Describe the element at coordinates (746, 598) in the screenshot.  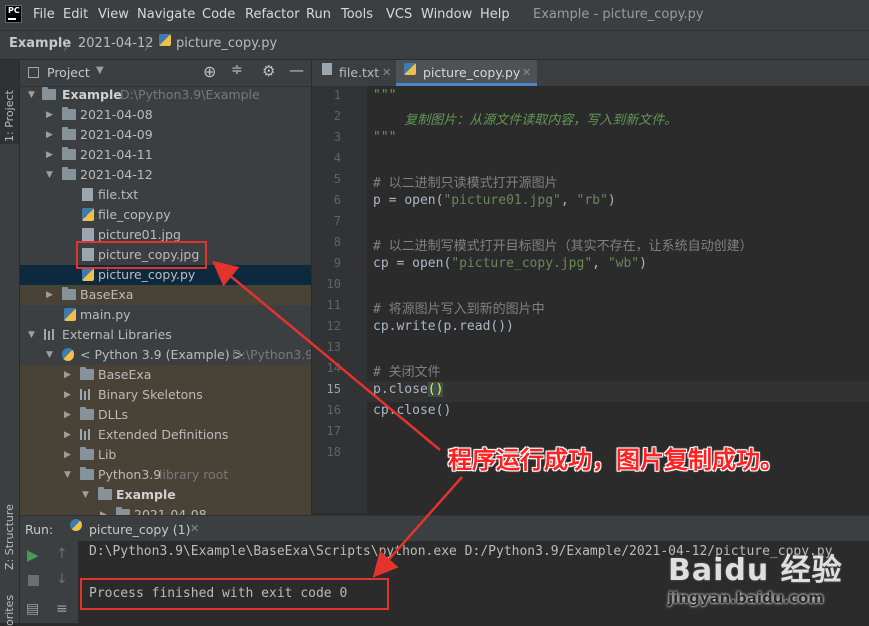
I see `watermark-site: jingyan.baidu.com` at that location.